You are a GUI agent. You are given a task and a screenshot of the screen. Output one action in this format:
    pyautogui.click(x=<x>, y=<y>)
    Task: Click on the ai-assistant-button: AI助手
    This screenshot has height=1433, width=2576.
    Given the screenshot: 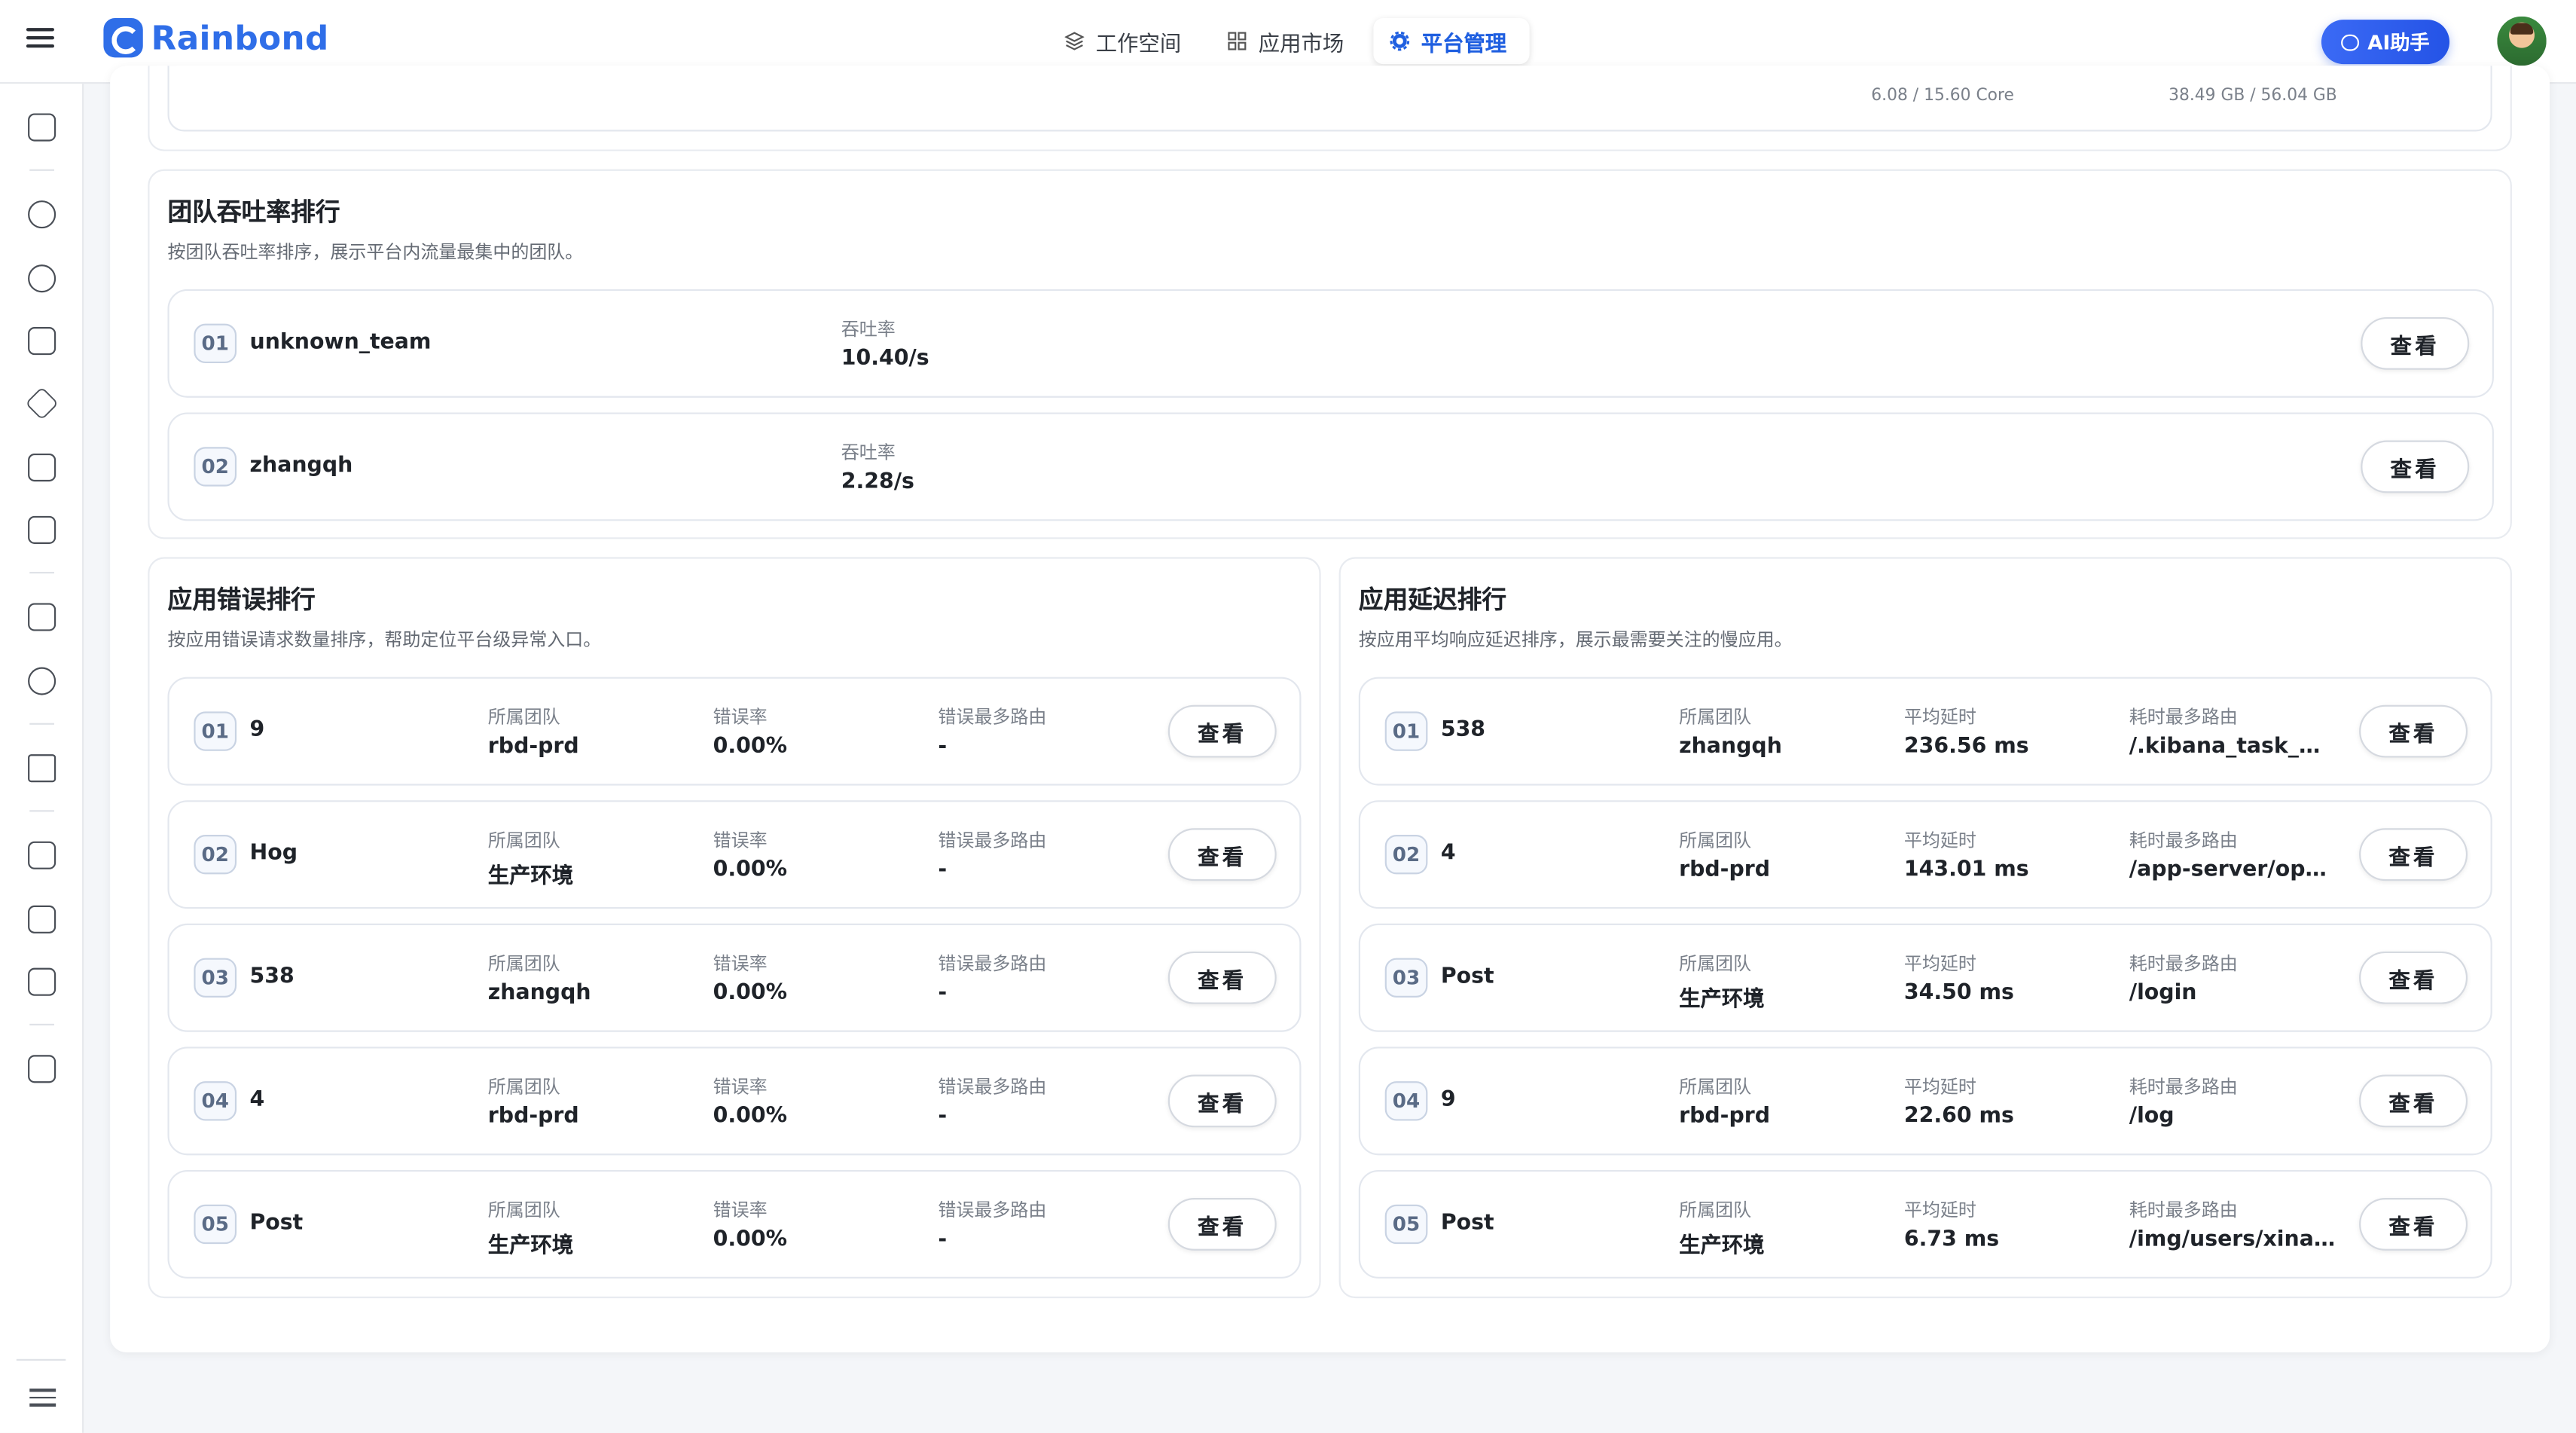 What is the action you would take?
    pyautogui.click(x=2386, y=42)
    